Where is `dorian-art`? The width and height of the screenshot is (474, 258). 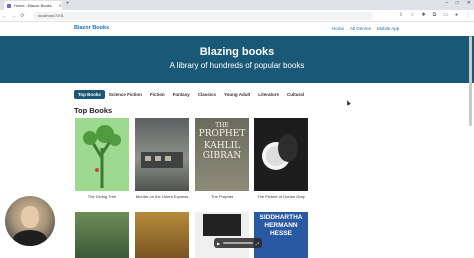
dorian-art is located at coordinates (280, 152).